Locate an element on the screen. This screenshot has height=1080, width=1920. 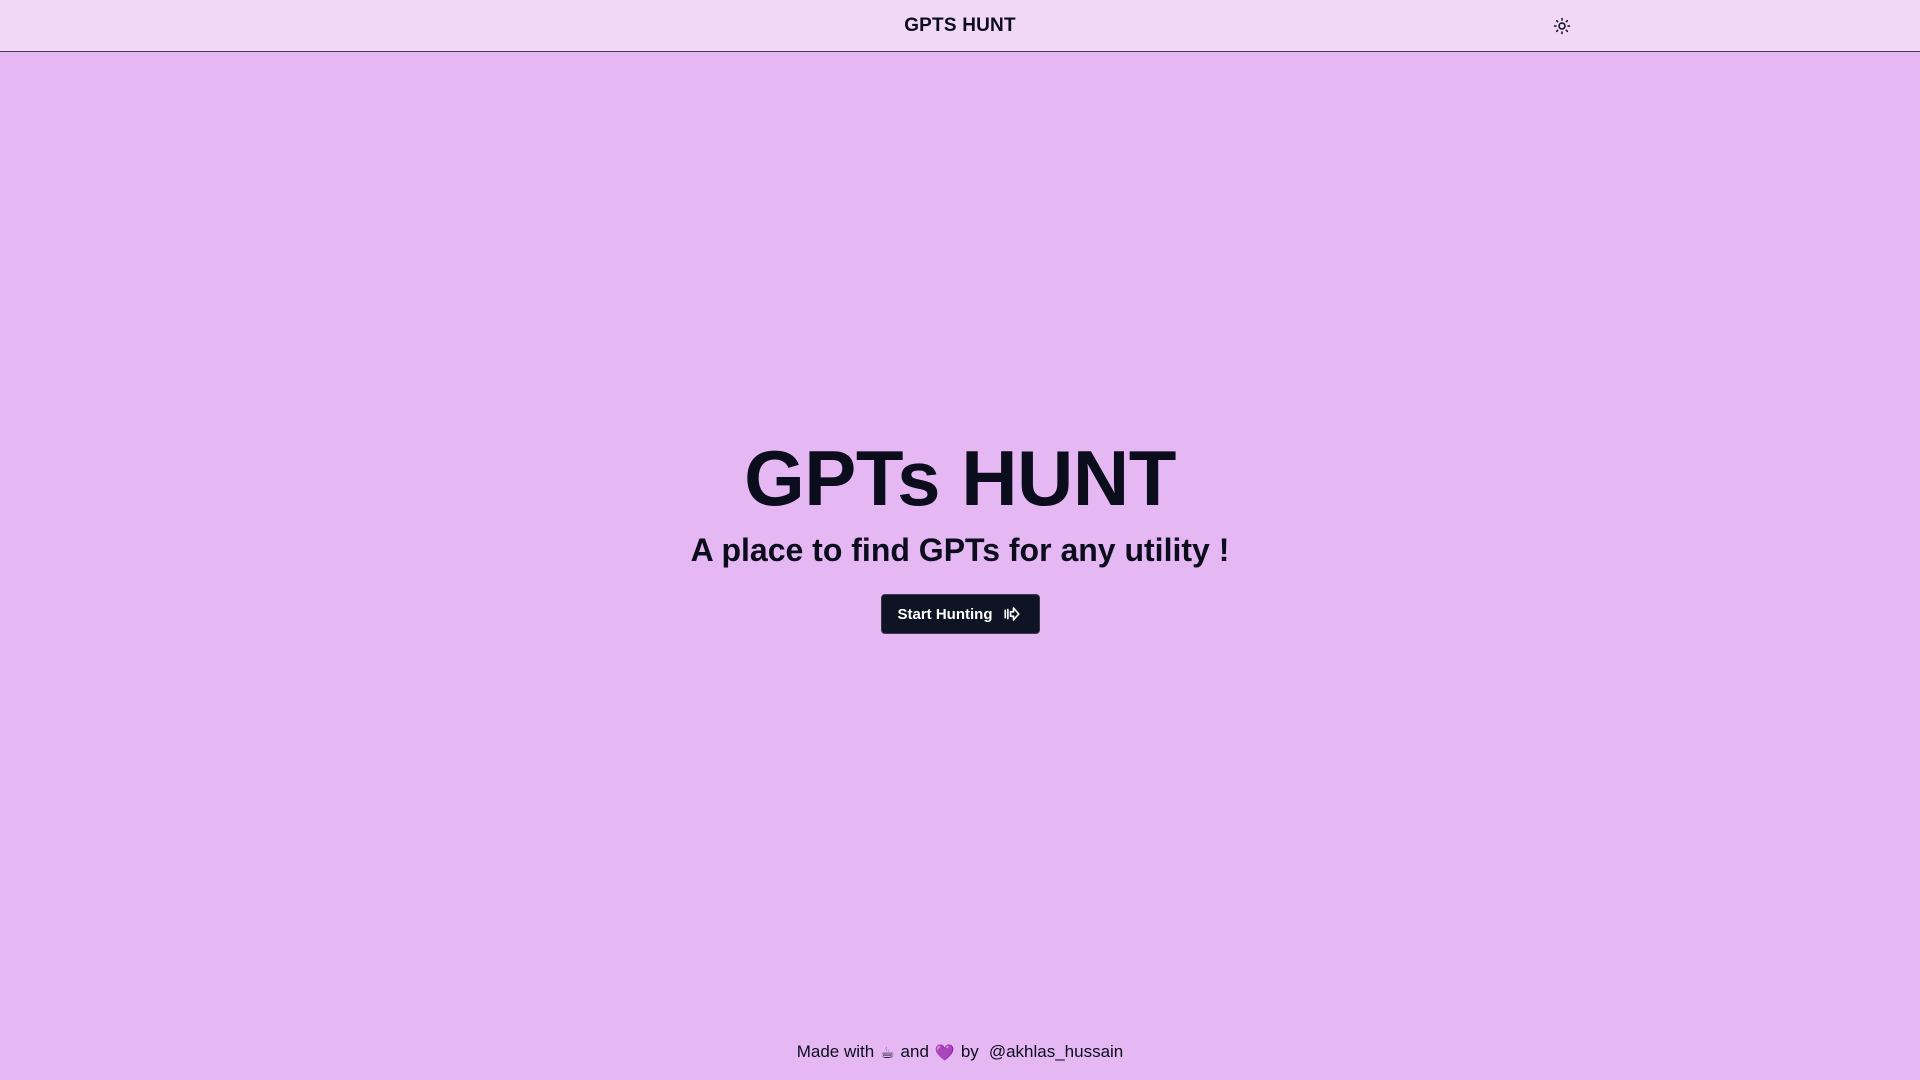
sun-icon is located at coordinates (1562, 26).